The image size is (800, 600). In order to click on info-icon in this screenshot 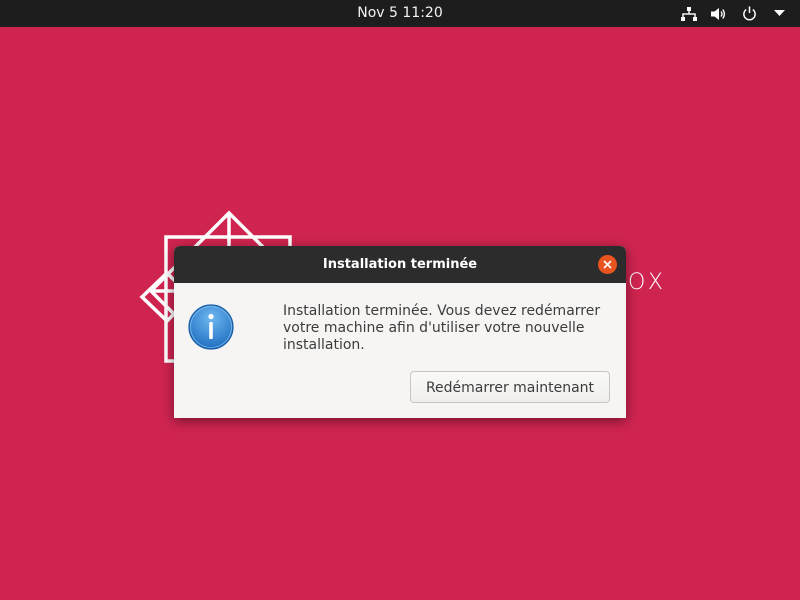, I will do `click(211, 327)`.